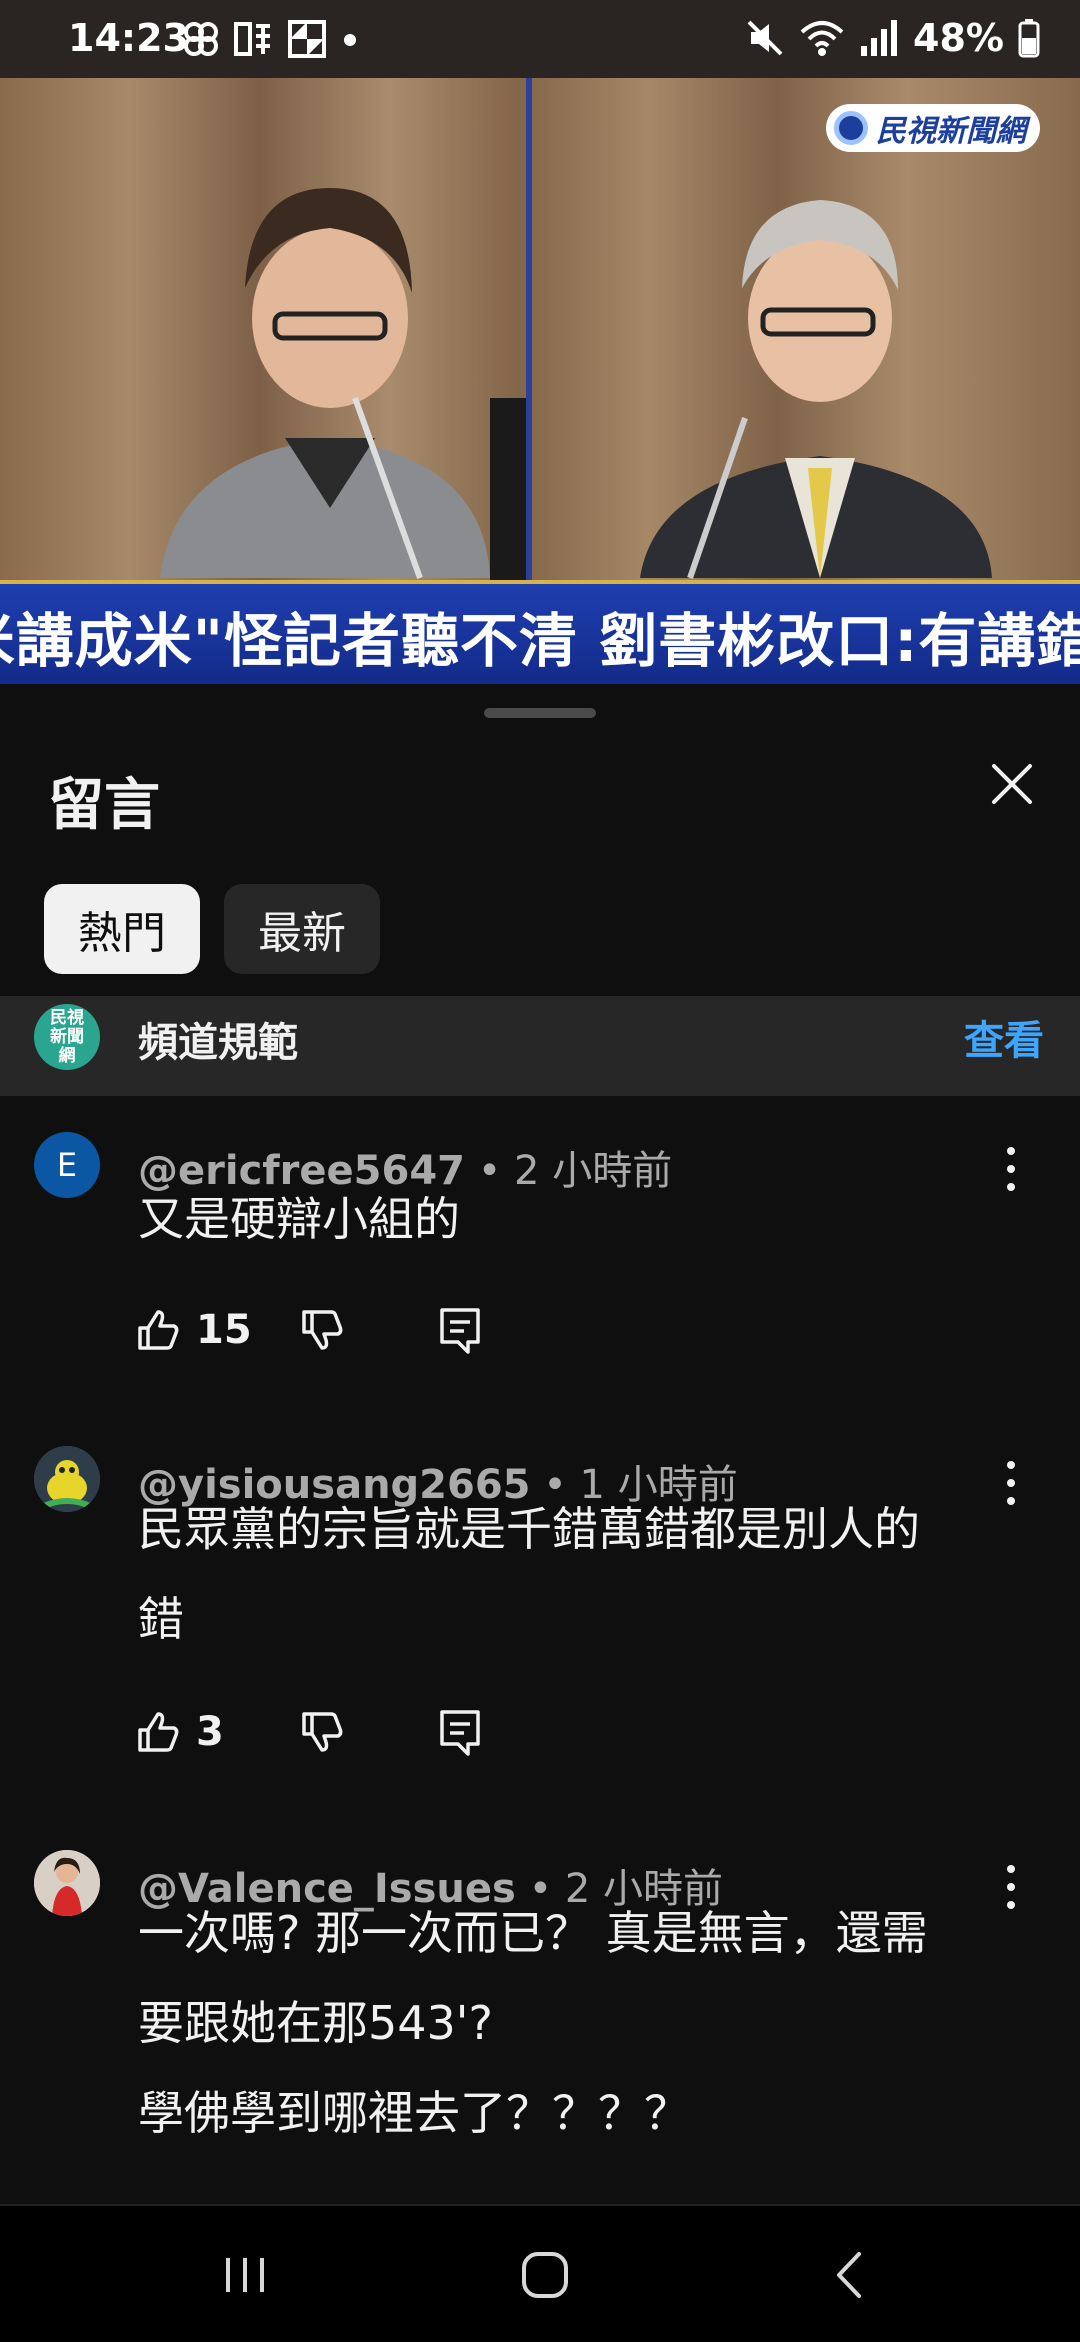 This screenshot has width=1080, height=2342. Describe the element at coordinates (414, 2113) in the screenshot. I see `comment-line: 學佛學到哪裡去了？？？？` at that location.